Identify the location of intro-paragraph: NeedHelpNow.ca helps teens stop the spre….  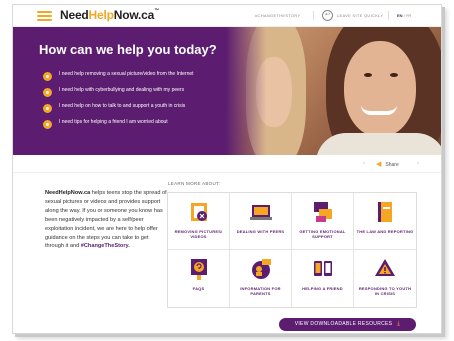
(106, 220).